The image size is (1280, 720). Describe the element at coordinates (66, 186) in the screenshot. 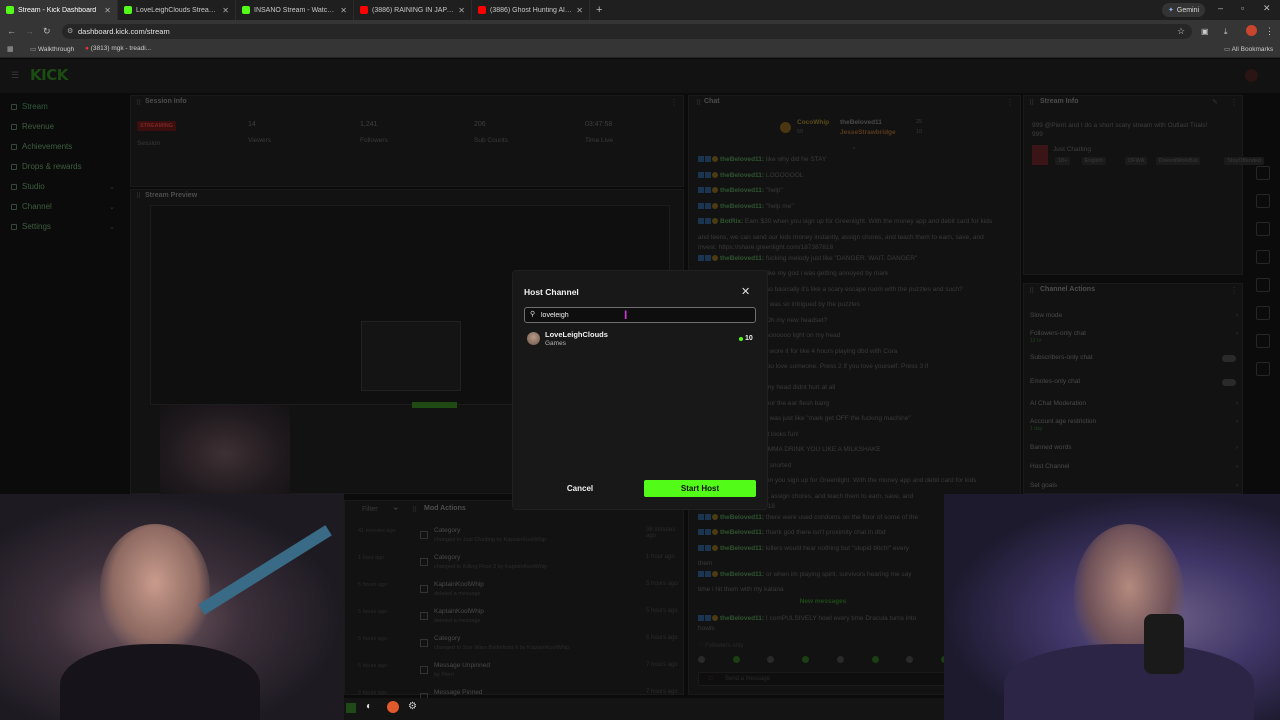

I see `sidebar-item-studio: Studio ⌄` at that location.